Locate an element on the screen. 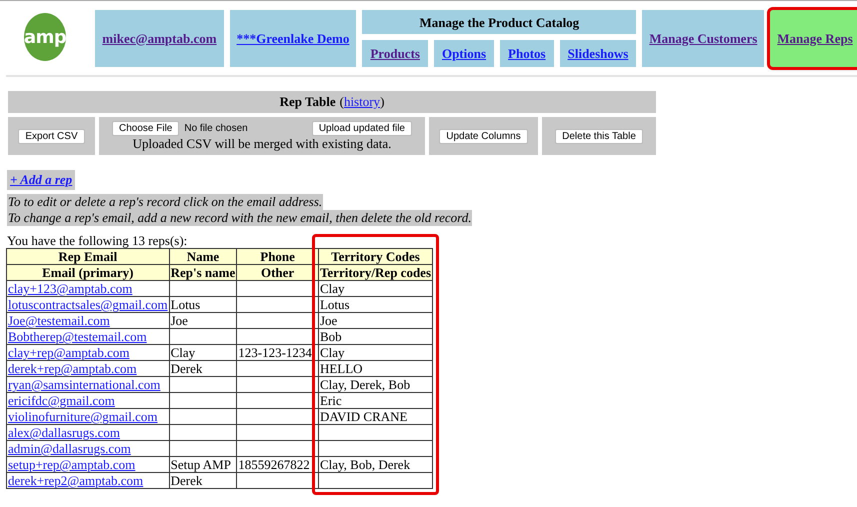  table-cell: Bob is located at coordinates (375, 336).